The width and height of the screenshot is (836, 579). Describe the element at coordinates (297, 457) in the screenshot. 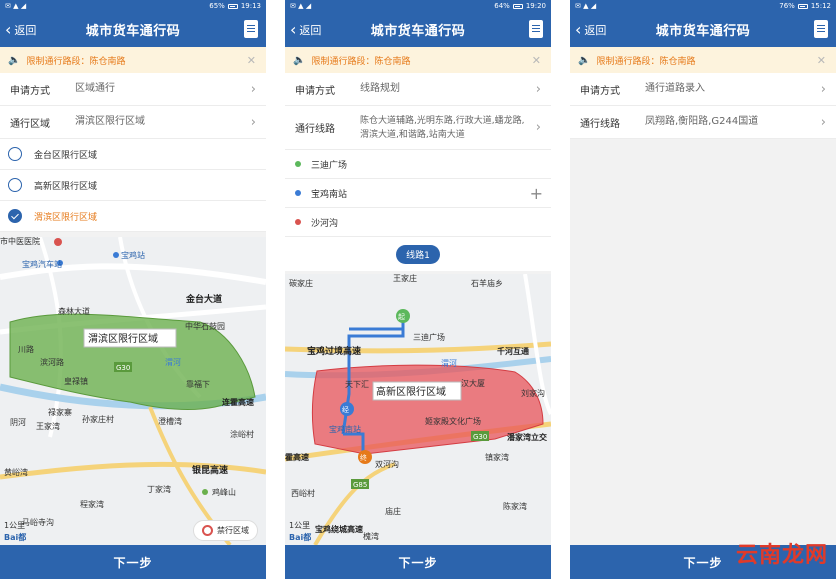

I see `map-place-label: 霍高速` at that location.